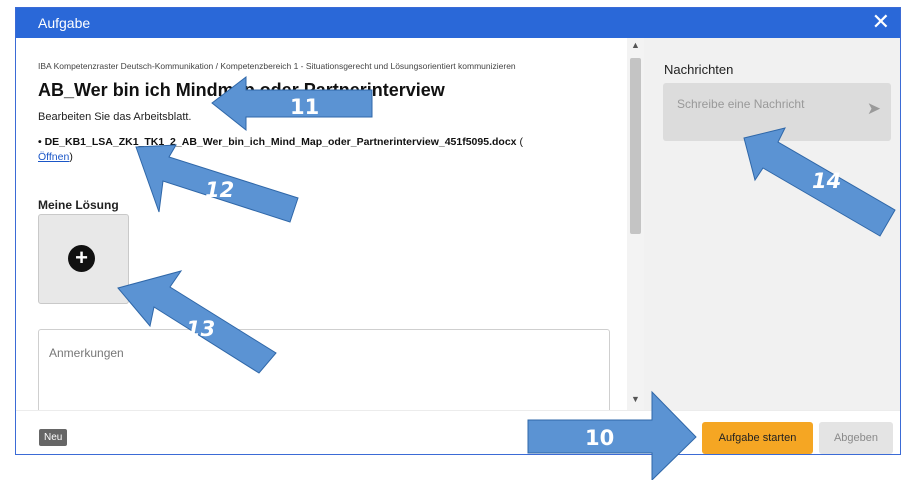  What do you see at coordinates (458, 23) in the screenshot?
I see `dialog-titlebar: Aufgabe ✕` at bounding box center [458, 23].